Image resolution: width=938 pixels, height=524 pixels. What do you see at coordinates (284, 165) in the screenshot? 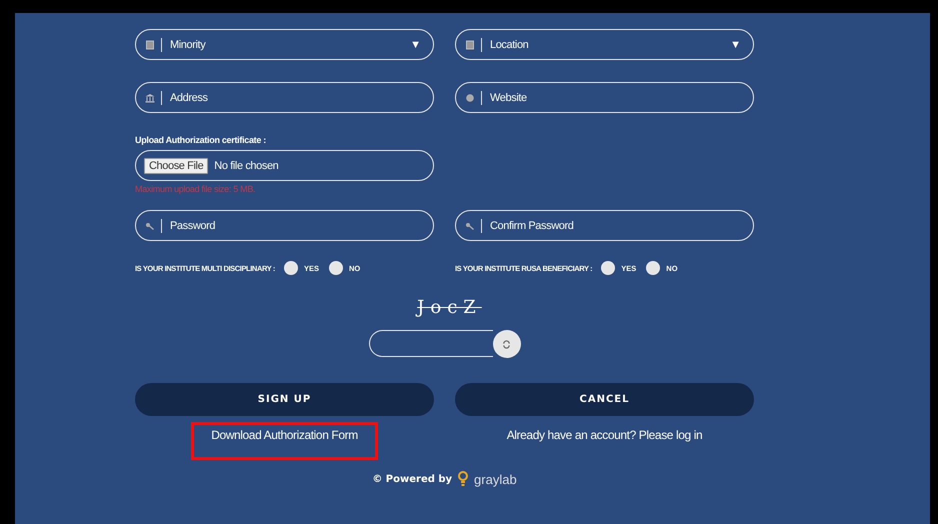
I see `file-field: Choose File No file chosen` at bounding box center [284, 165].